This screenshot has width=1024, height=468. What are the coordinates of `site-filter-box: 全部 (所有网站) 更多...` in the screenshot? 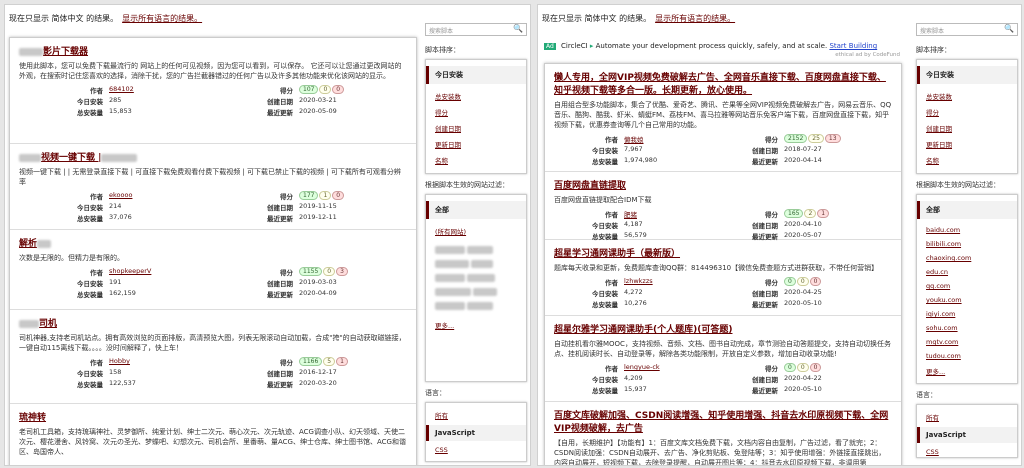 It's located at (476, 288).